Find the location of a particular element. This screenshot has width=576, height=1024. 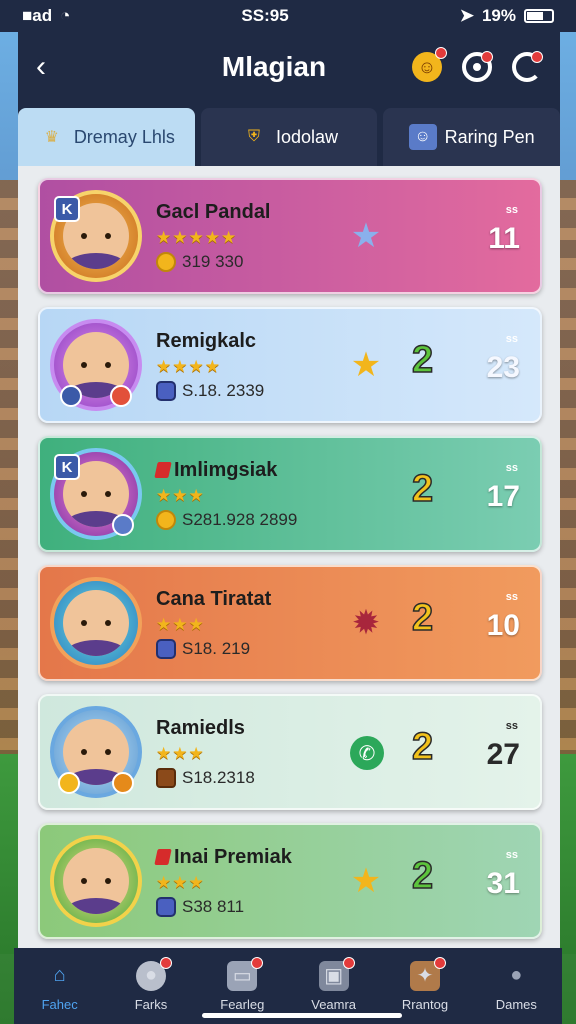

tab-dremay-lhls: ♛ Dremay Lhls is located at coordinates (106, 137).